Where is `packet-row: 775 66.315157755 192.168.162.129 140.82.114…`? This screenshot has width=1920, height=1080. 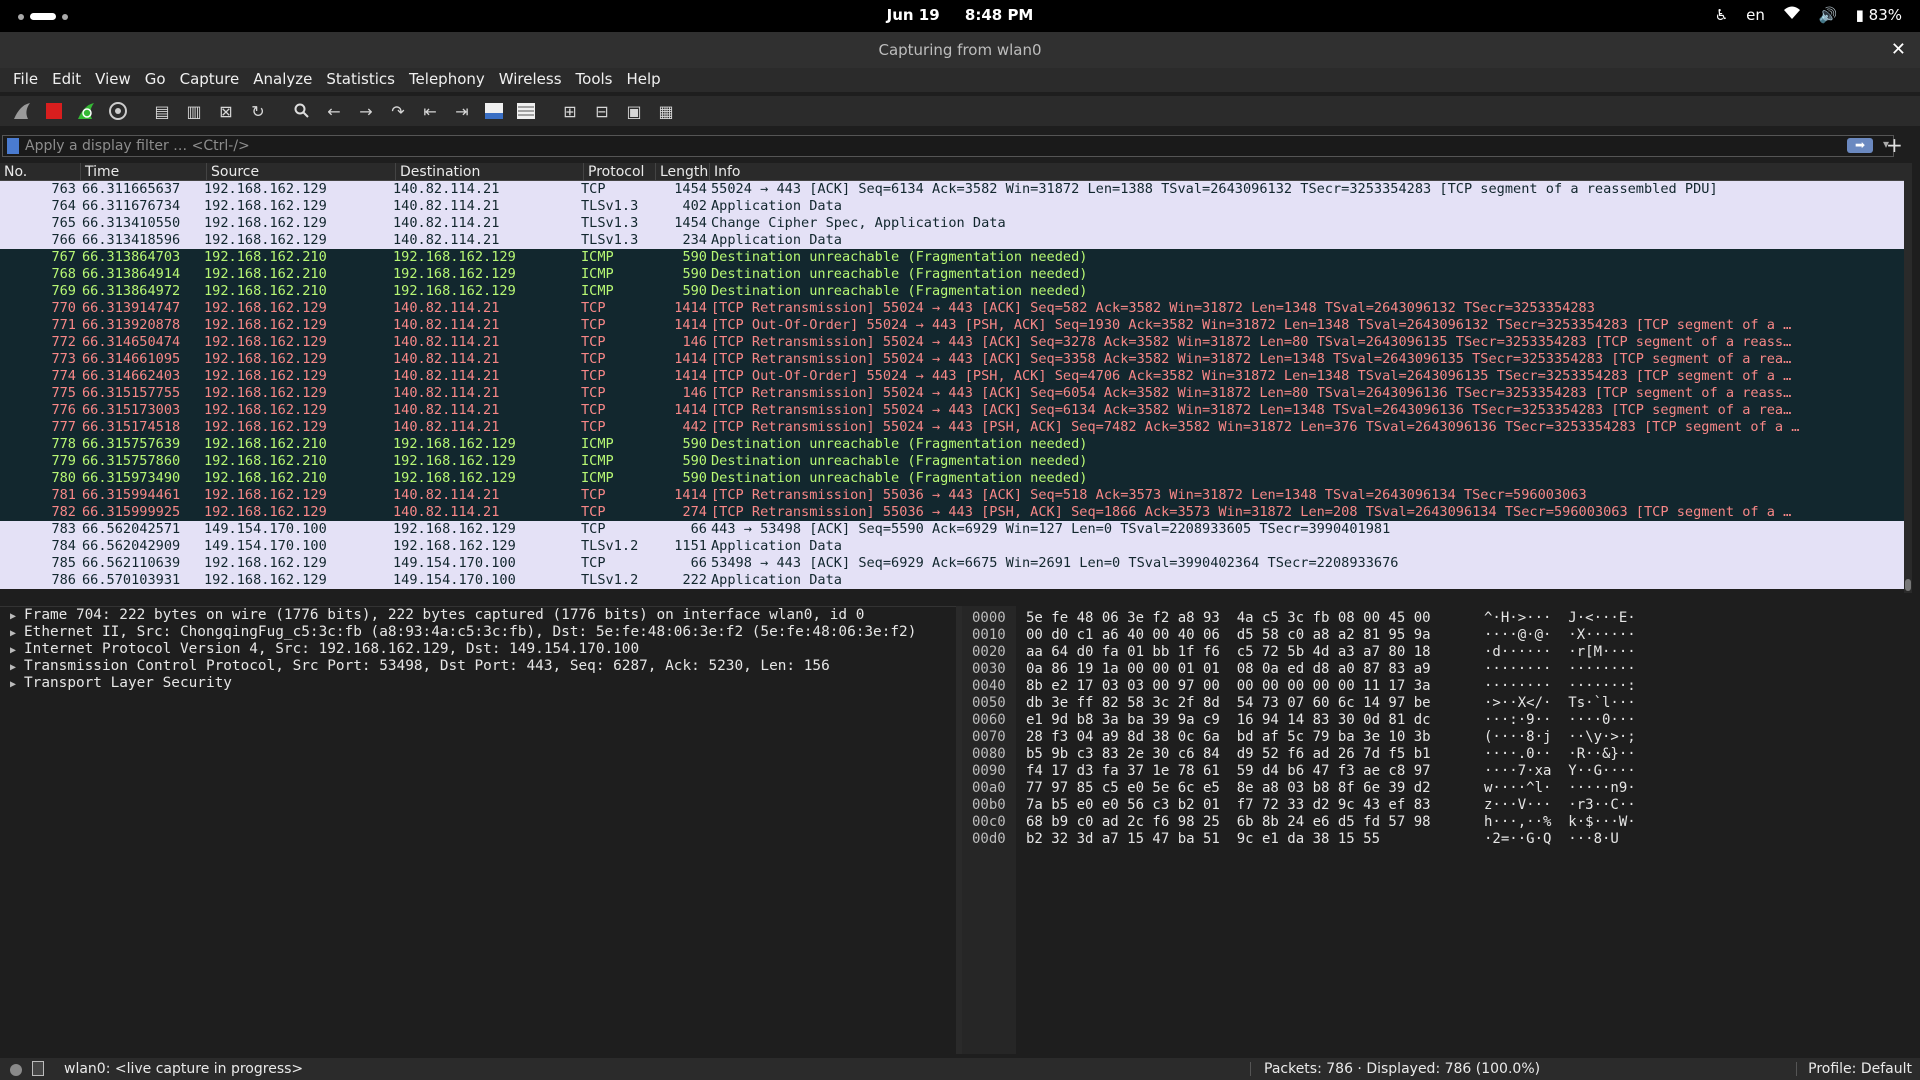 packet-row: 775 66.315157755 192.168.162.129 140.82.114… is located at coordinates (956, 393).